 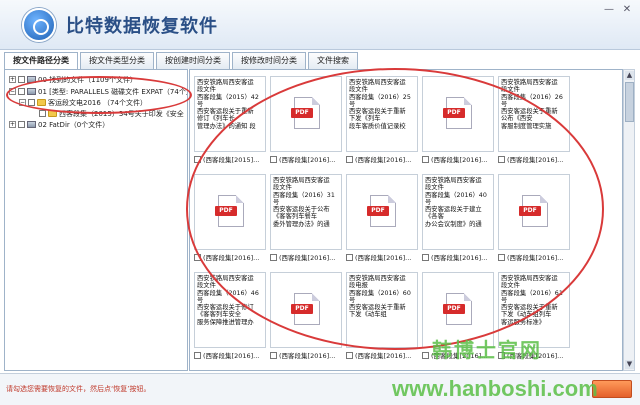 What do you see at coordinates (193, 60) in the screenshot?
I see `tab-by-created: 按创建时间分类` at bounding box center [193, 60].